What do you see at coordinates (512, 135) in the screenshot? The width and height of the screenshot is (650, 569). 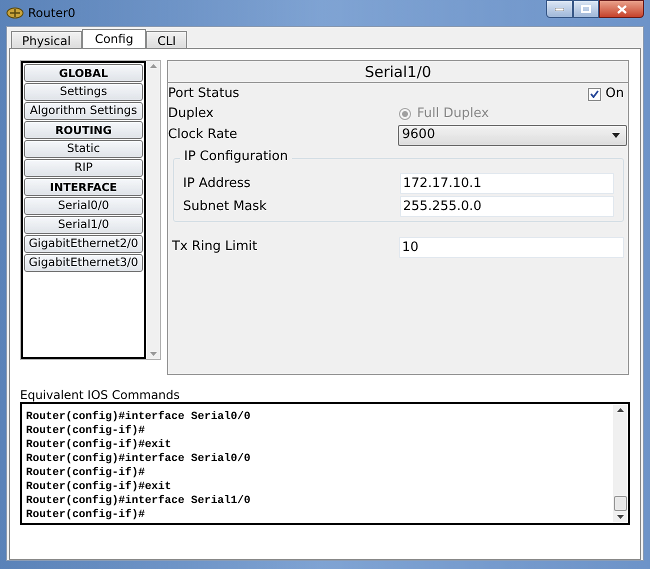 I see `clock-rate-dropdown: 9600` at bounding box center [512, 135].